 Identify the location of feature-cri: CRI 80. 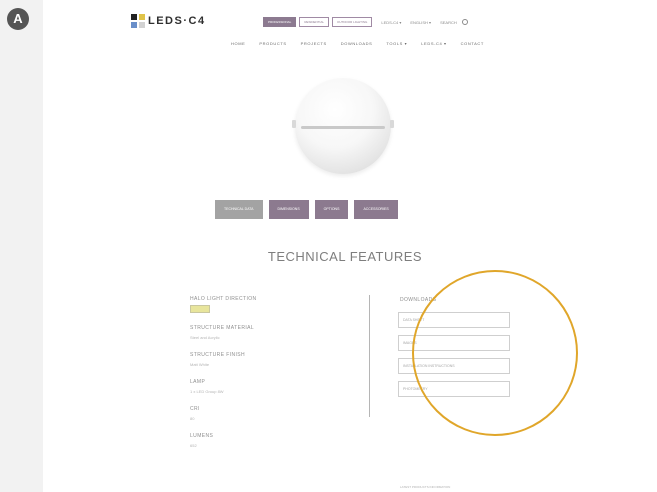
(270, 413).